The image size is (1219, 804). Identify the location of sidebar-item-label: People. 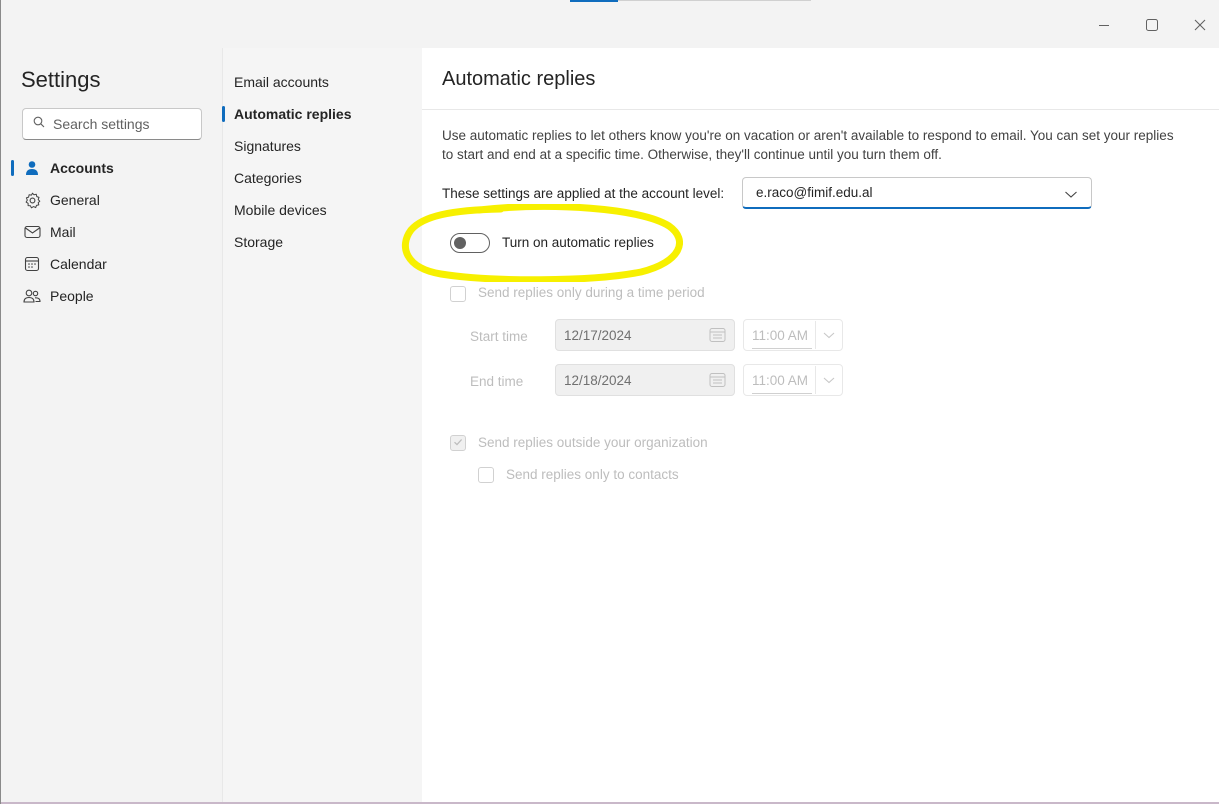
(72, 296).